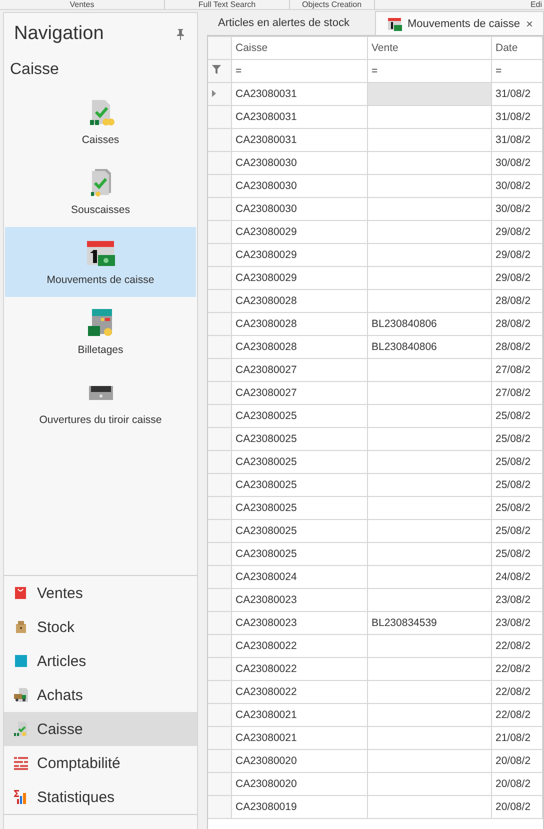 The image size is (544, 829). I want to click on ribbon-tab: Full Text Search, so click(227, 4).